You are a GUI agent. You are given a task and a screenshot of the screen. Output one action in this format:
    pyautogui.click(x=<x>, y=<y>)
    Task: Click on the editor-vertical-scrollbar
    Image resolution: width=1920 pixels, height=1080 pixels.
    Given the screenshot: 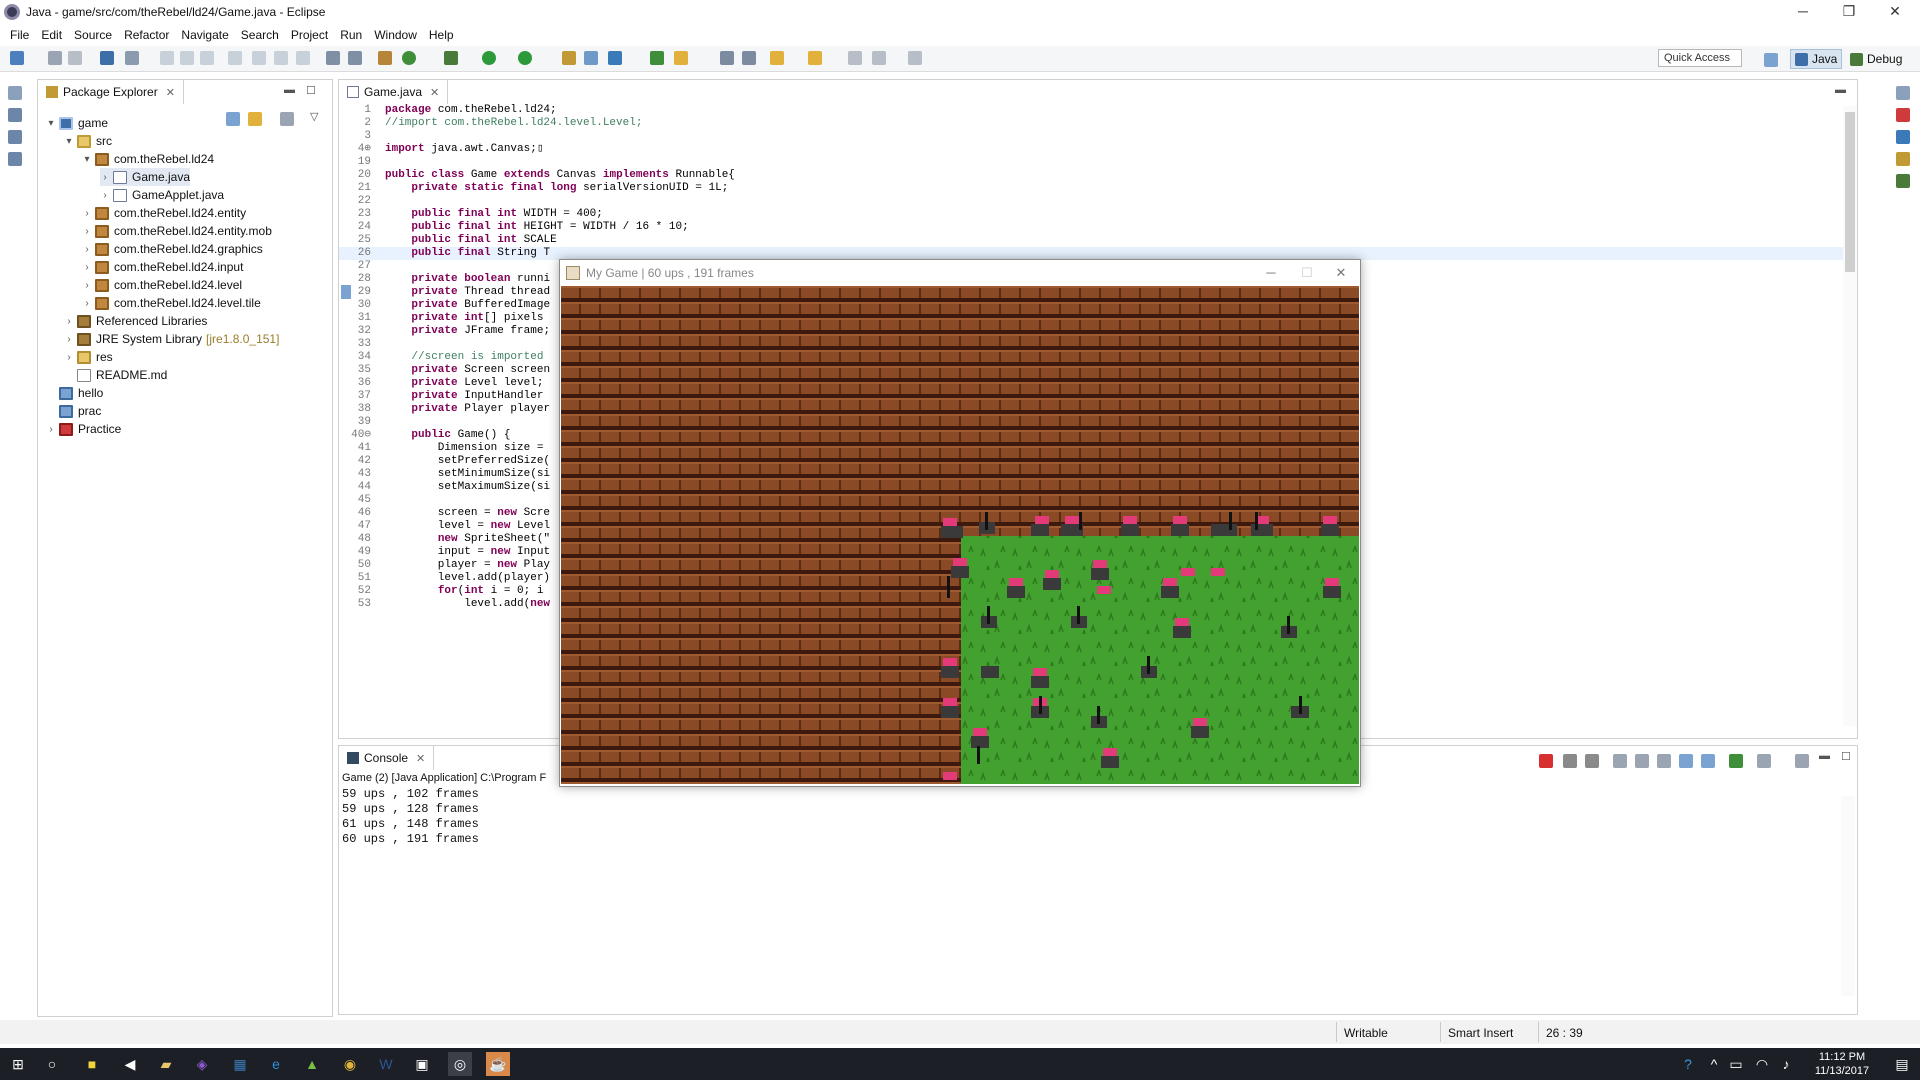 What is the action you would take?
    pyautogui.click(x=1850, y=416)
    